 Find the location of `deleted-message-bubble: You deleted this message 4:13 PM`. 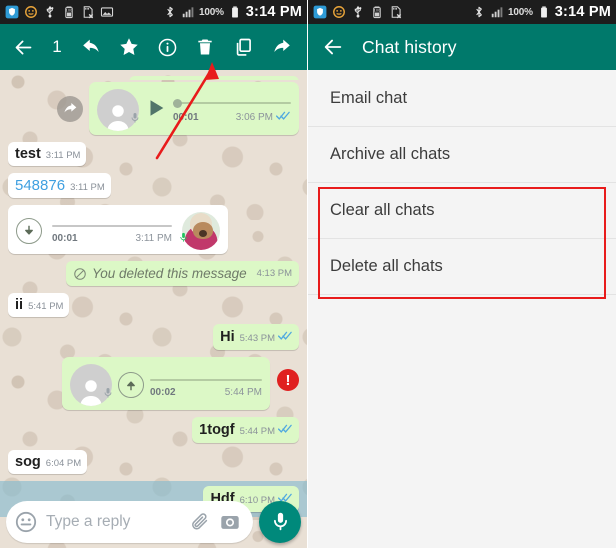

deleted-message-bubble: You deleted this message 4:13 PM is located at coordinates (182, 273).